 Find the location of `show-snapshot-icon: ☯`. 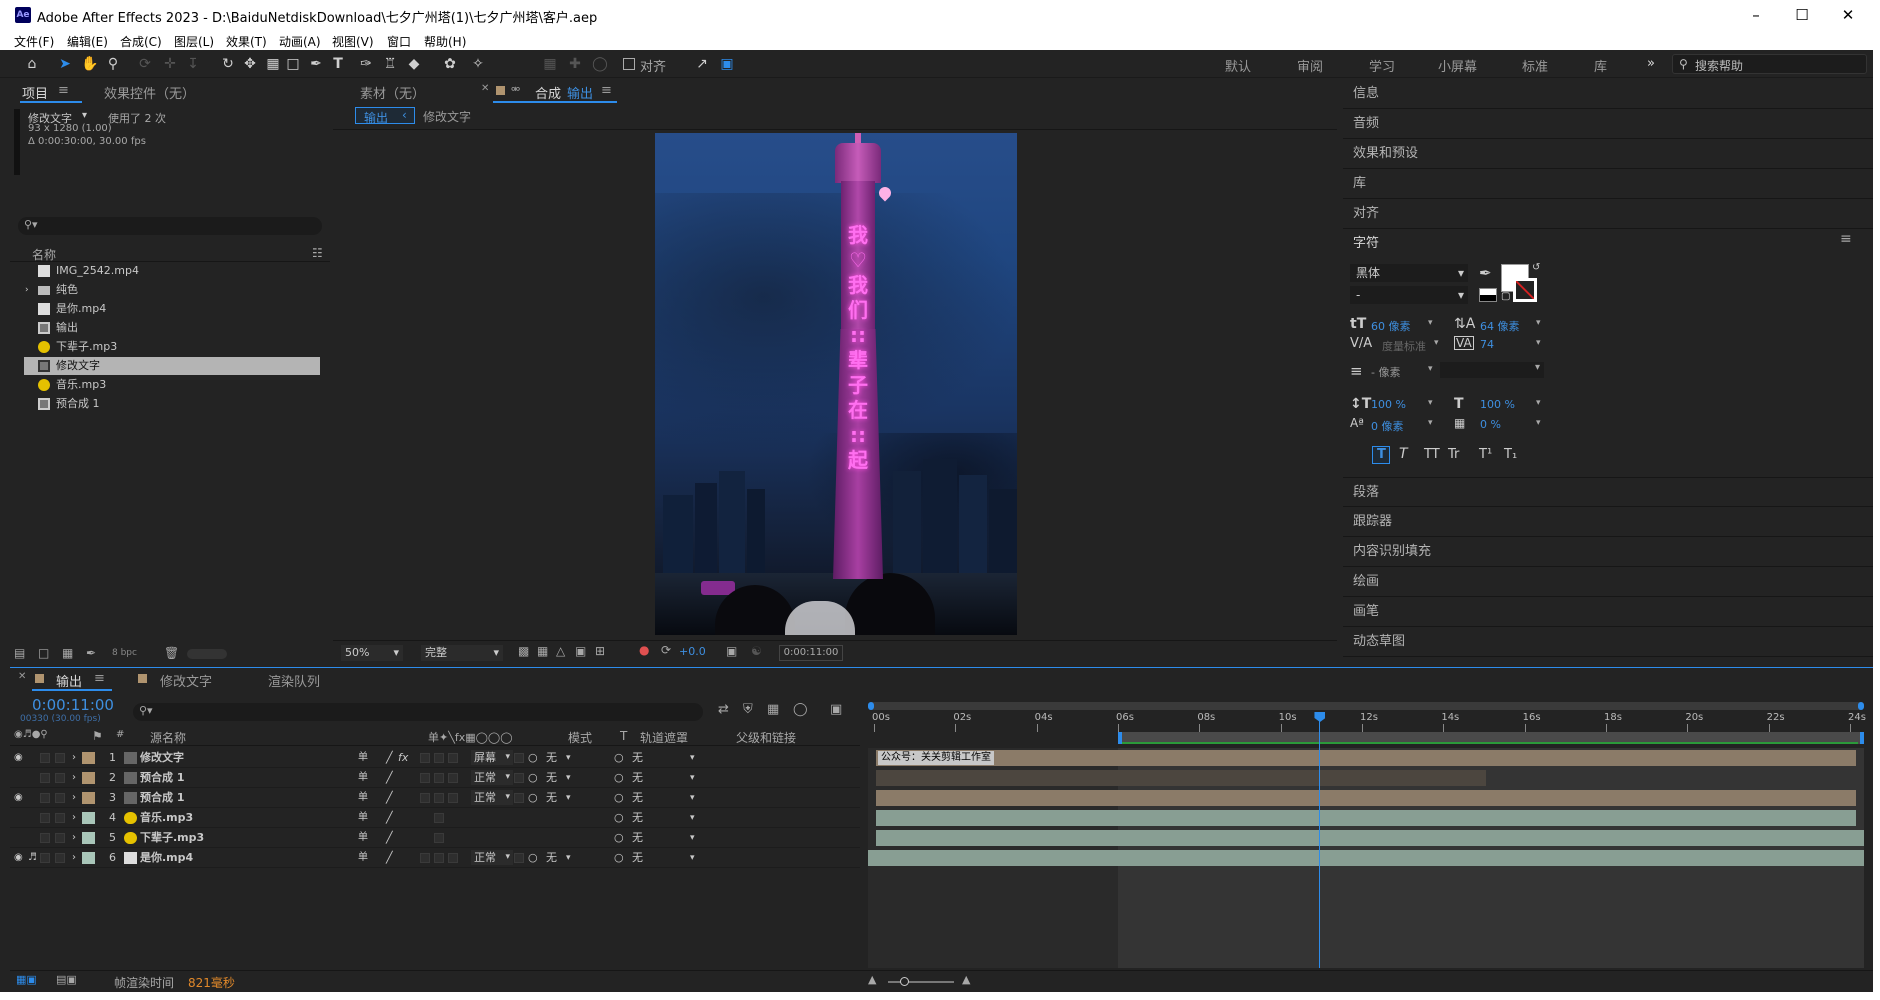

show-snapshot-icon: ☯ is located at coordinates (756, 651).